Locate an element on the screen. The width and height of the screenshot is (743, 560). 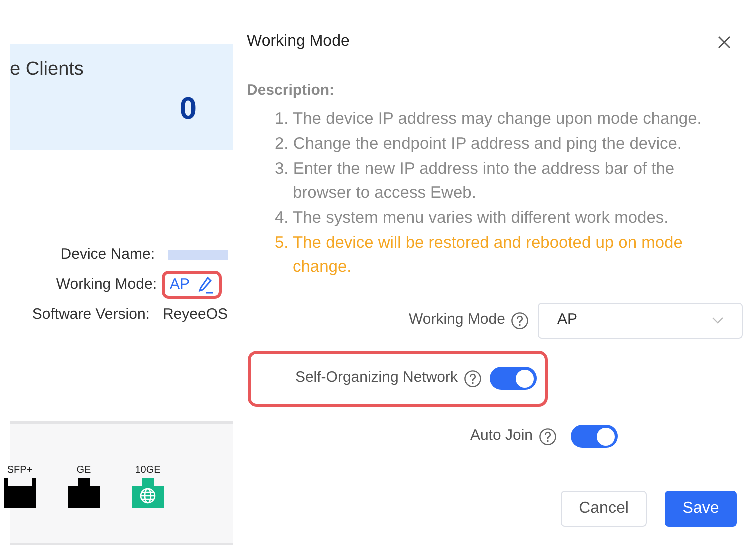
chevron-down-icon is located at coordinates (718, 320).